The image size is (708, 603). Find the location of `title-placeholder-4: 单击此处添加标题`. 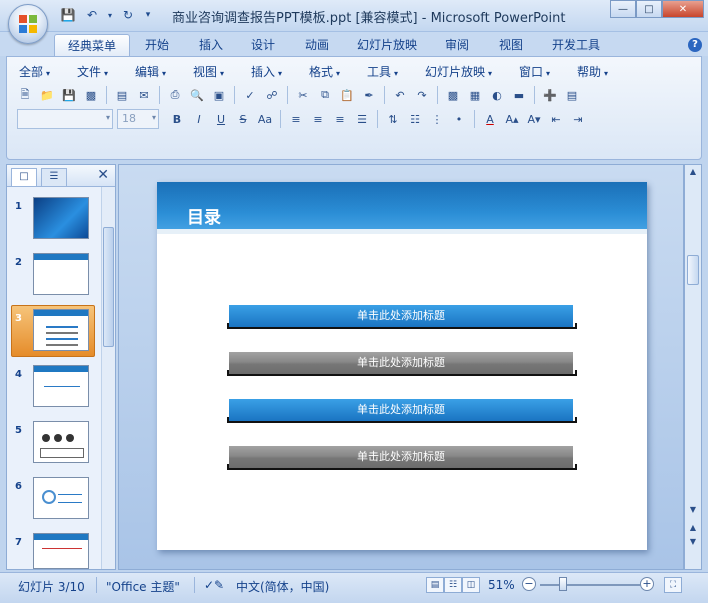

title-placeholder-4: 单击此处添加标题 is located at coordinates (401, 457).